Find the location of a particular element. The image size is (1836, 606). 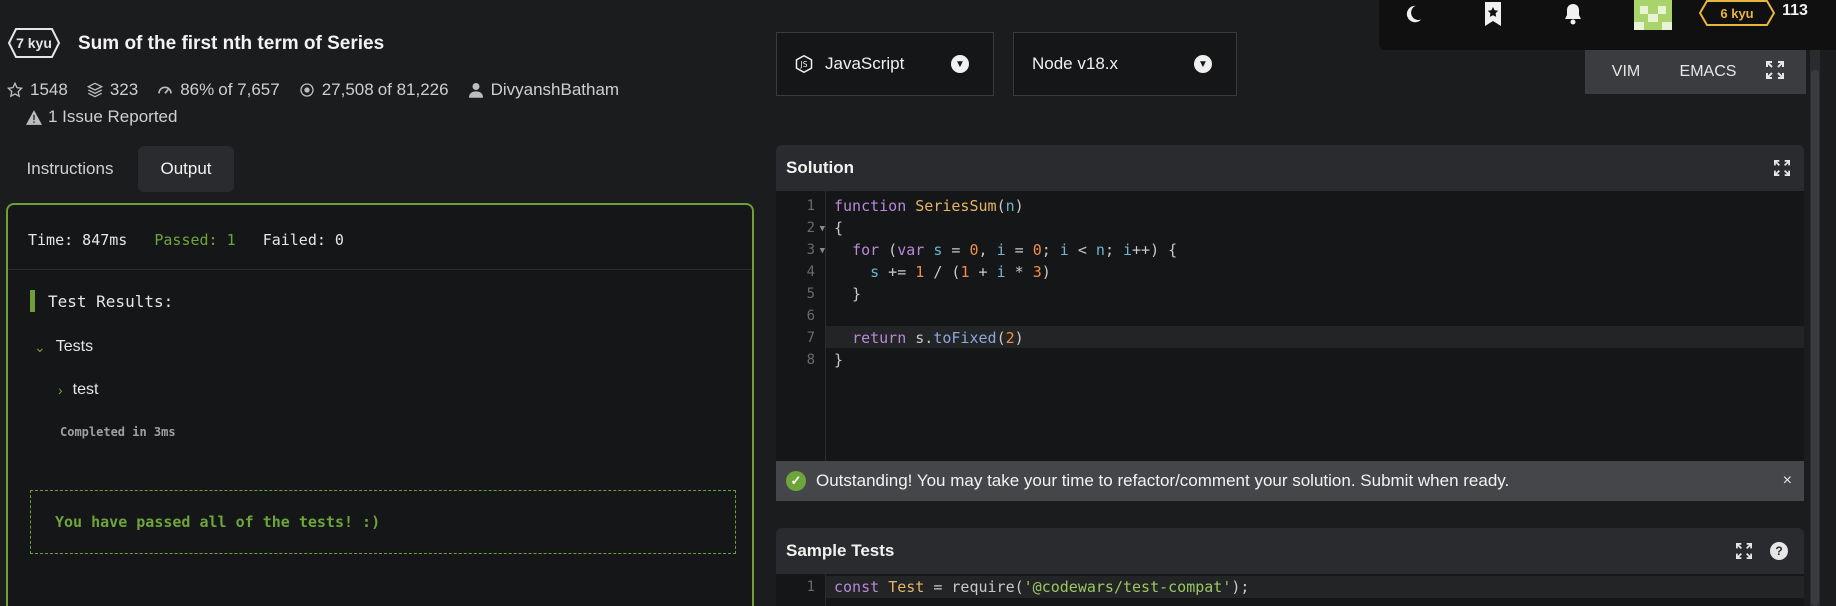

solution-title: Solution is located at coordinates (820, 167).